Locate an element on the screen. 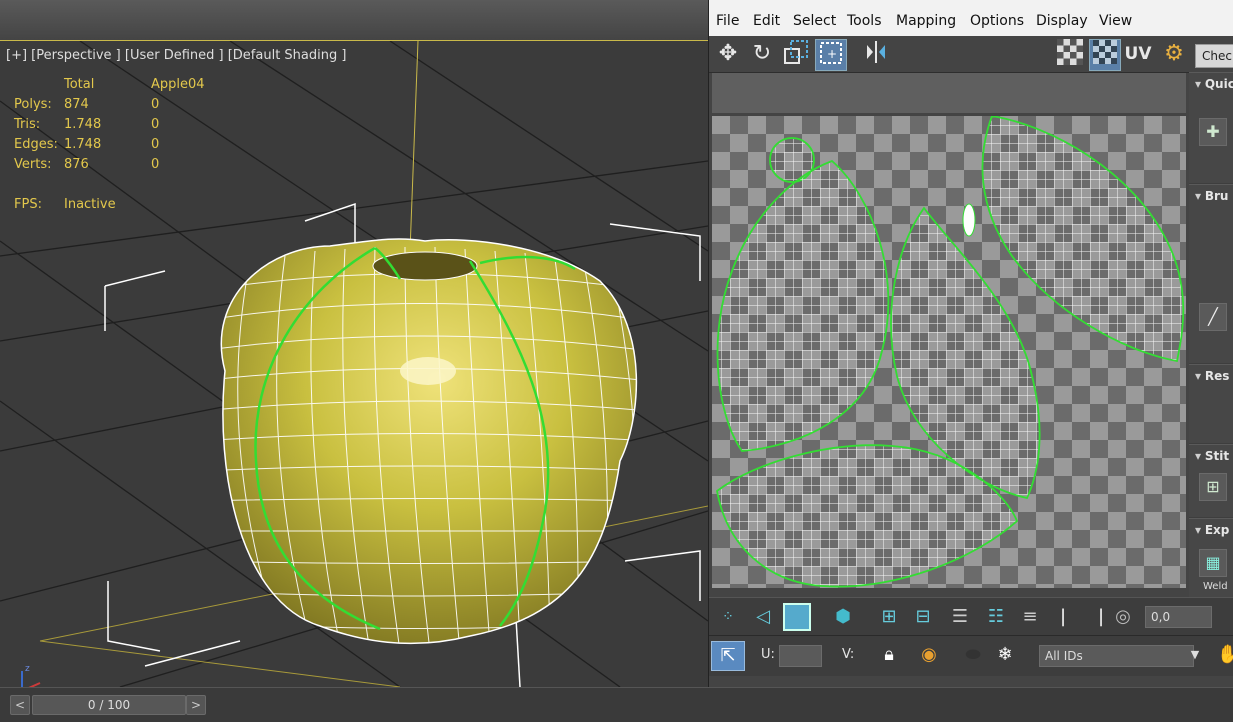 The height and width of the screenshot is (722, 1233). stats-label-tris: Tris: is located at coordinates (27, 124).